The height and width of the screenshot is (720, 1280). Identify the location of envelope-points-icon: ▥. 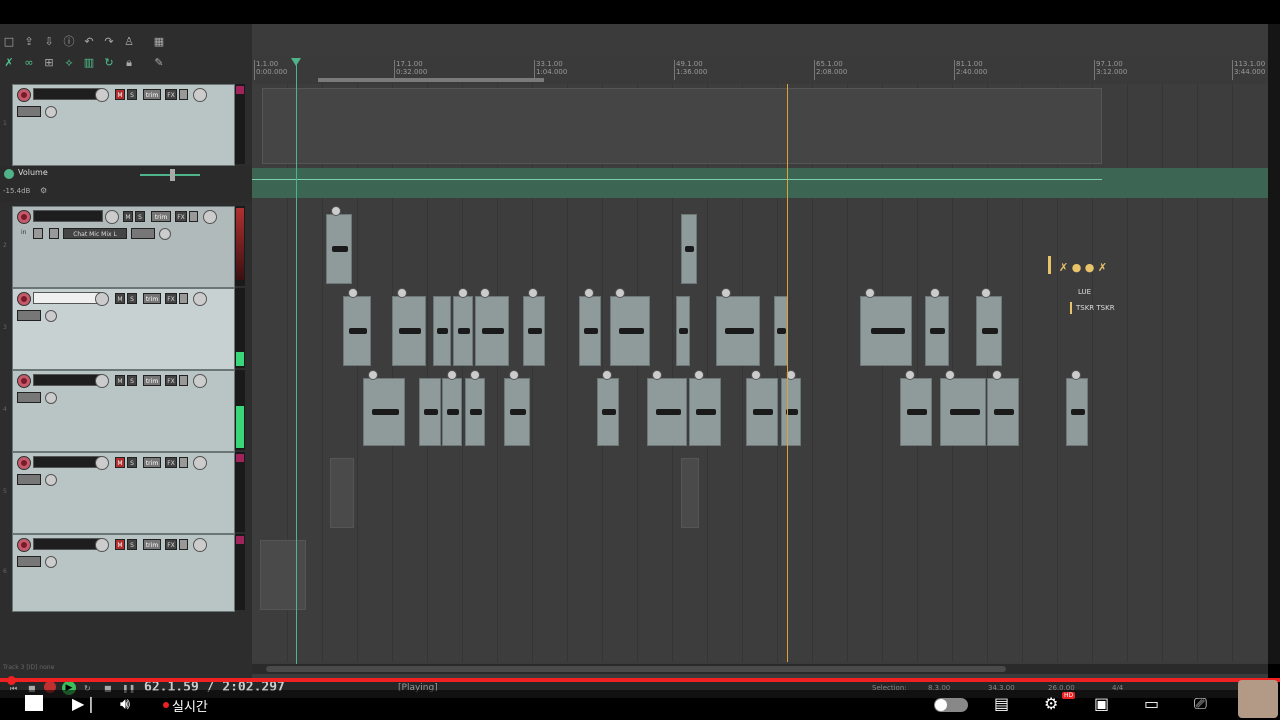
(89, 63).